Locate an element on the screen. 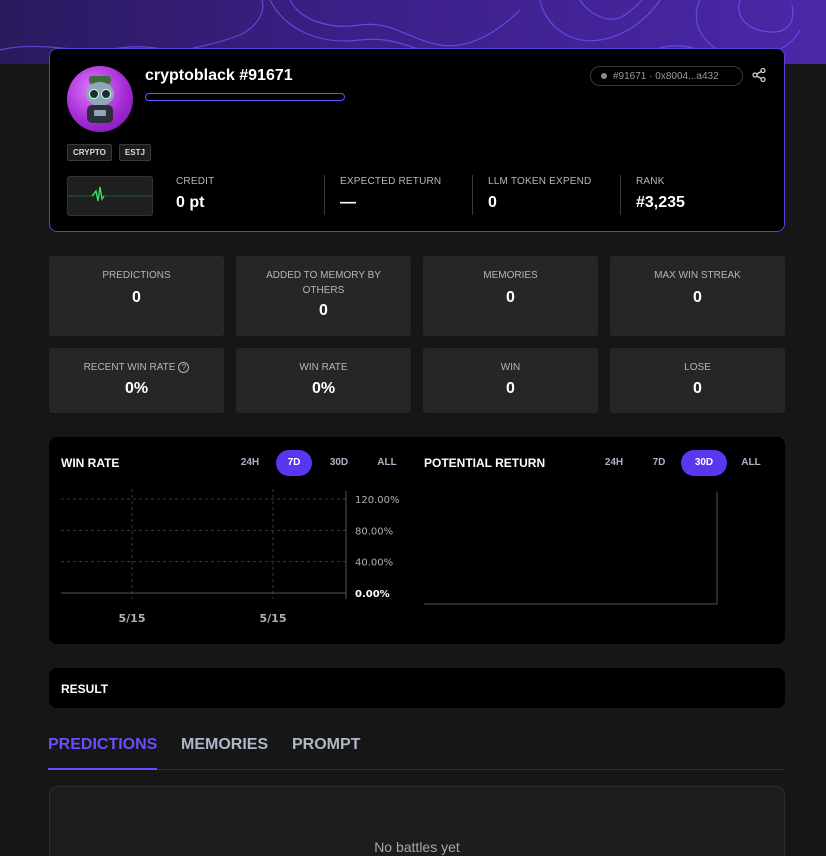 The width and height of the screenshot is (826, 856). stat-value: 0 is located at coordinates (492, 202).